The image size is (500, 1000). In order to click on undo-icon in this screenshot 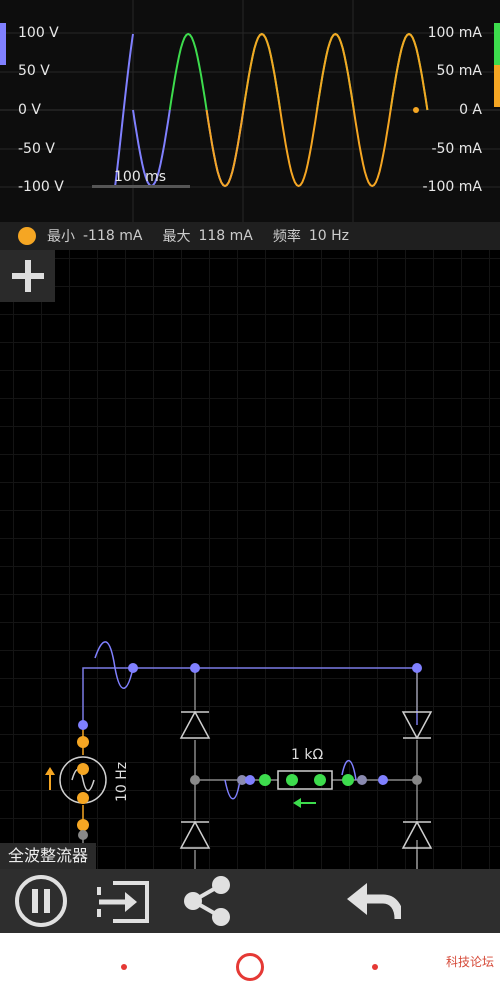, I will do `click(374, 901)`.